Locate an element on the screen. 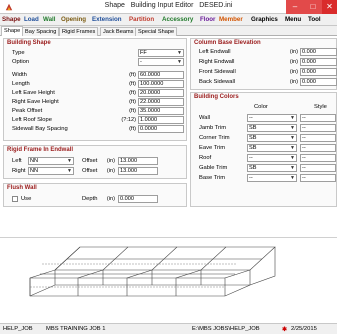 Image resolution: width=337 pixels, height=334 pixels. right-eave-field: 22.0000 is located at coordinates (161, 102).